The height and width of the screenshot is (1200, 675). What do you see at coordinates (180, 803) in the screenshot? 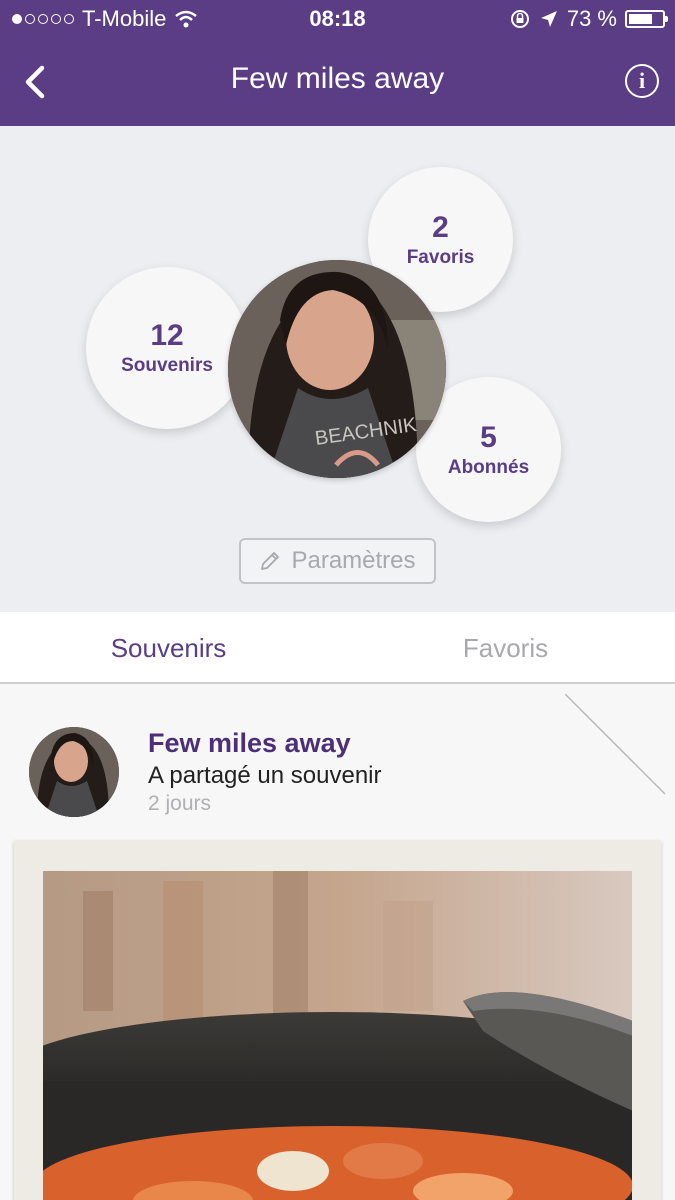
I see `post-timestamp: 2 jours` at bounding box center [180, 803].